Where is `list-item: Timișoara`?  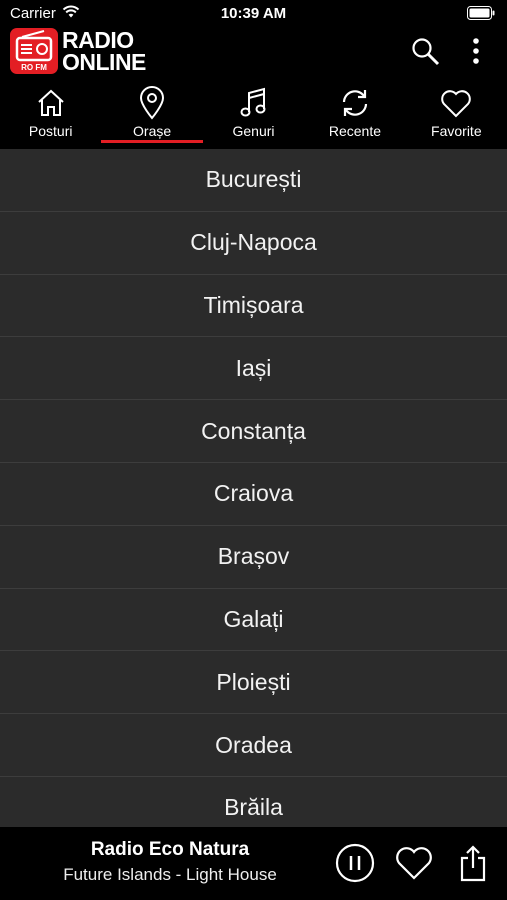 list-item: Timișoara is located at coordinates (253, 306).